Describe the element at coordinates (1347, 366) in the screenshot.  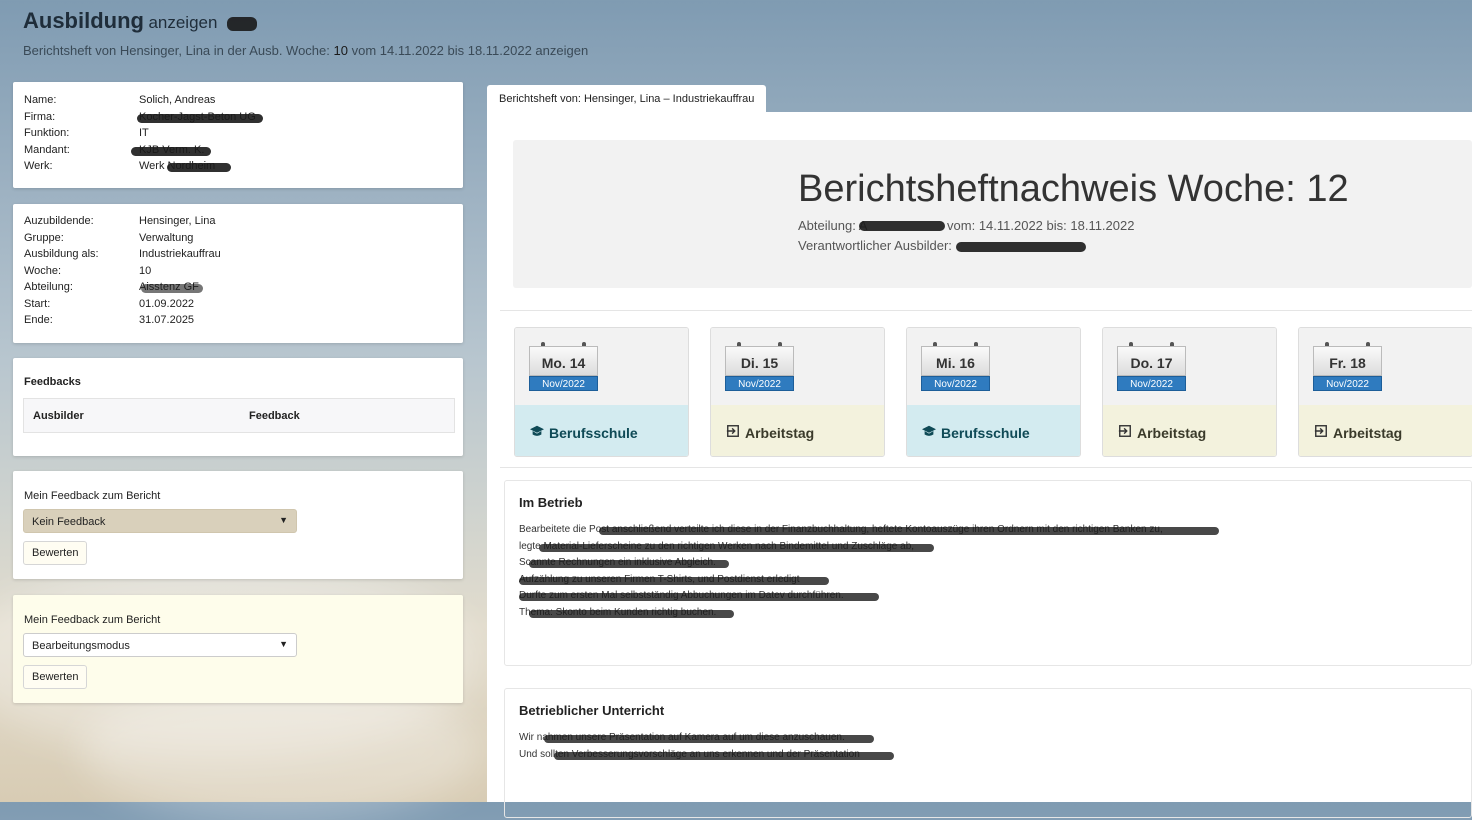
I see `calendar-icon: Fr. 18 Nov/2022` at that location.